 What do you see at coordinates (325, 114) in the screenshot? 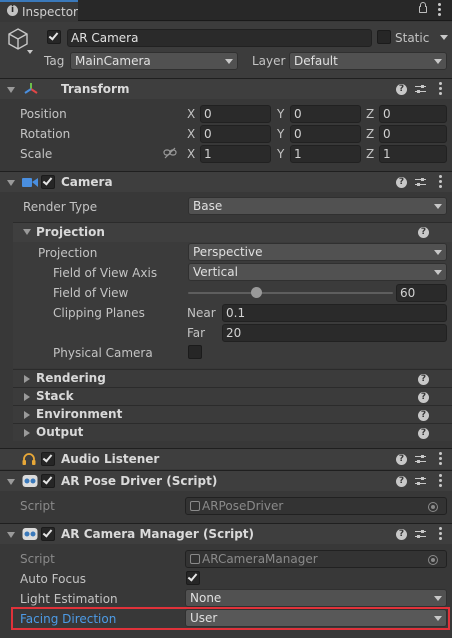
I see `position-y-field: 0` at bounding box center [325, 114].